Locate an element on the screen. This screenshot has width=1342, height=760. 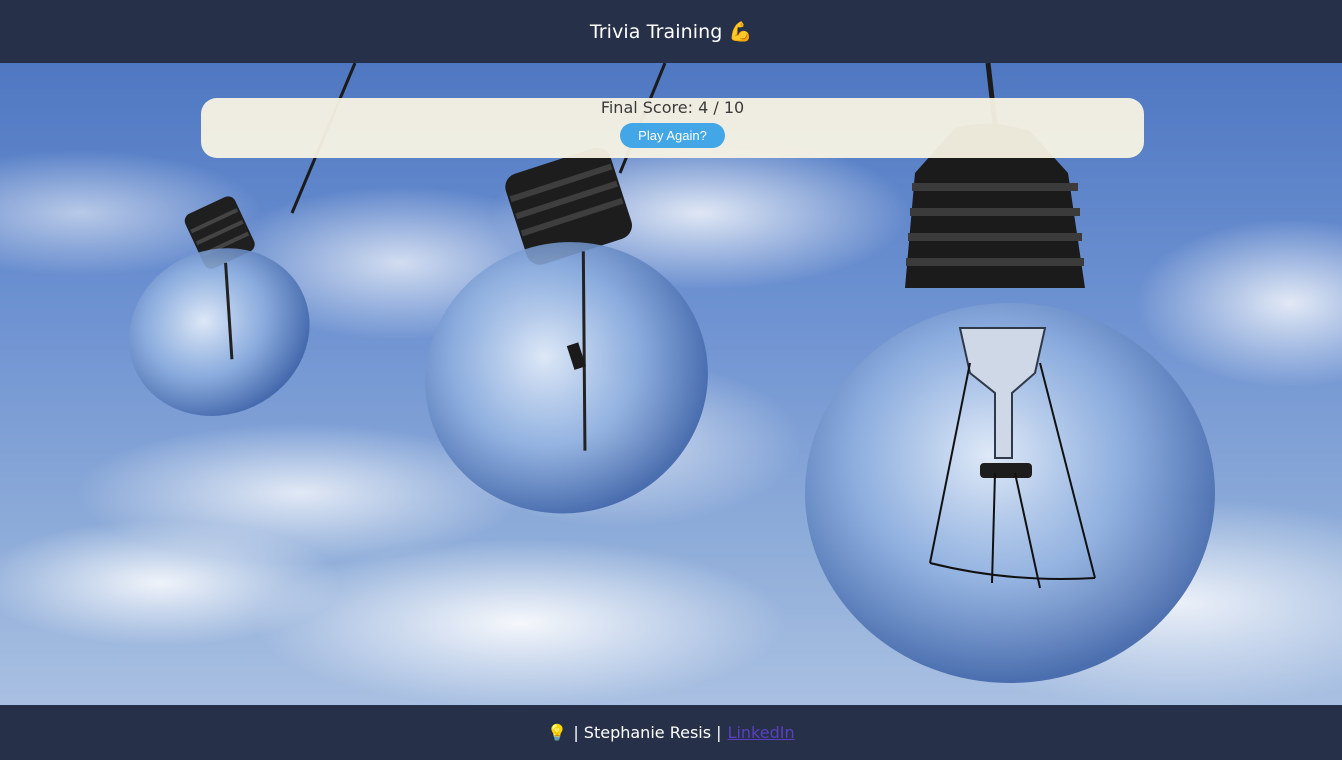
app-title: Trivia Training is located at coordinates (656, 31).